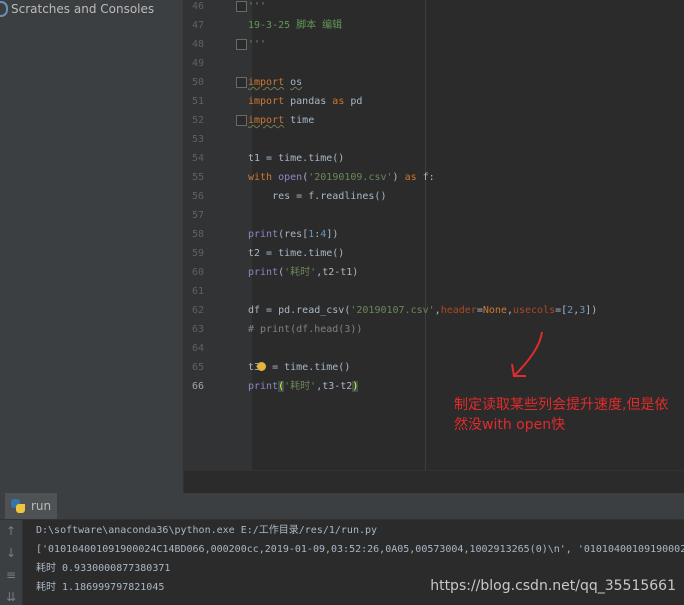 The image size is (684, 605). I want to click on code-line: 47 19-3-25 脚本 编辑, so click(434, 25).